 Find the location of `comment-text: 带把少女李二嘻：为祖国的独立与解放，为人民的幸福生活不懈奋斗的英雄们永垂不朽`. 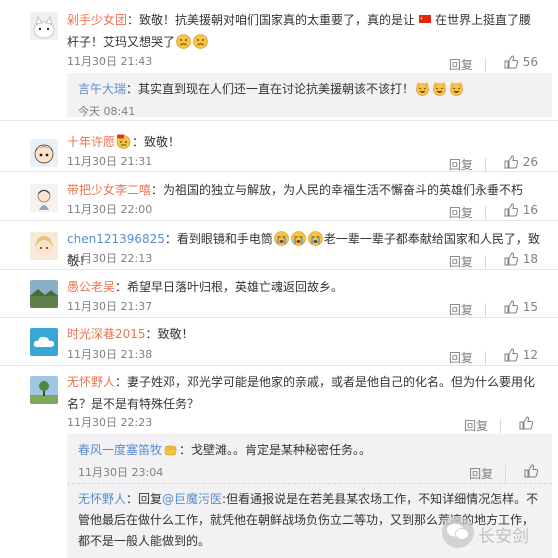

comment-text: 带把少女李二嘻：为祖国的独立与解放，为人民的幸福生活不懈奋斗的英雄们永垂不朽 is located at coordinates (303, 190).